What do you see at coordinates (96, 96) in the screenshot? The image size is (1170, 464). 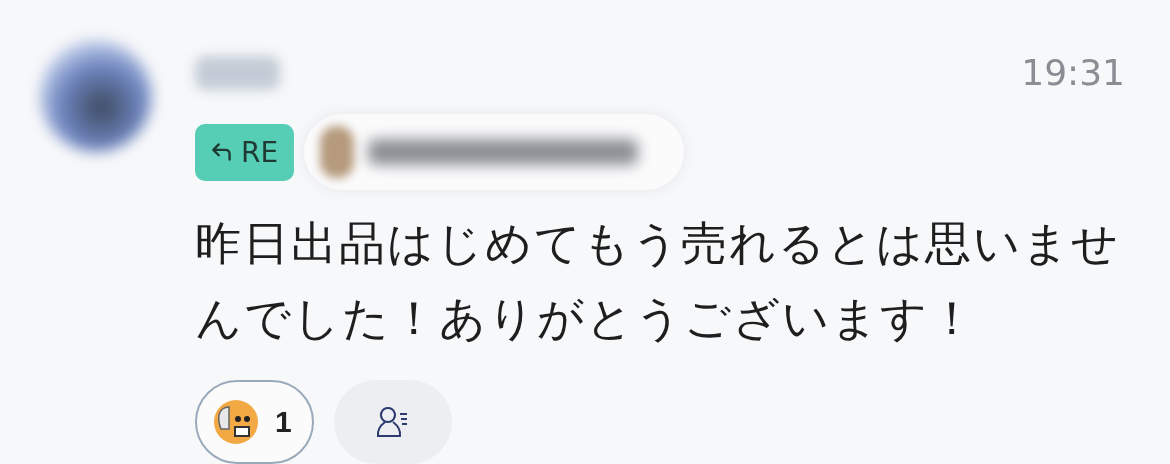 I see `avatar` at bounding box center [96, 96].